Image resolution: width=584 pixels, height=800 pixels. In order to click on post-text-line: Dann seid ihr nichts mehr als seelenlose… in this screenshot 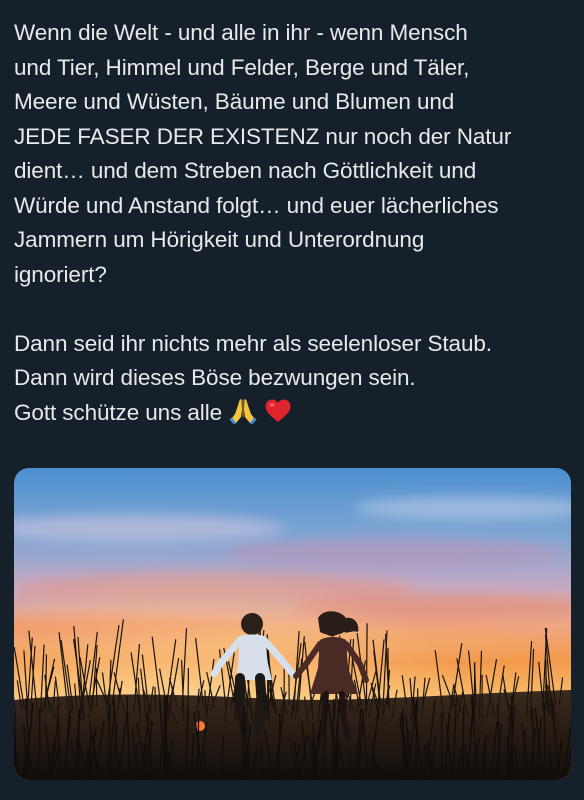, I will do `click(253, 343)`.